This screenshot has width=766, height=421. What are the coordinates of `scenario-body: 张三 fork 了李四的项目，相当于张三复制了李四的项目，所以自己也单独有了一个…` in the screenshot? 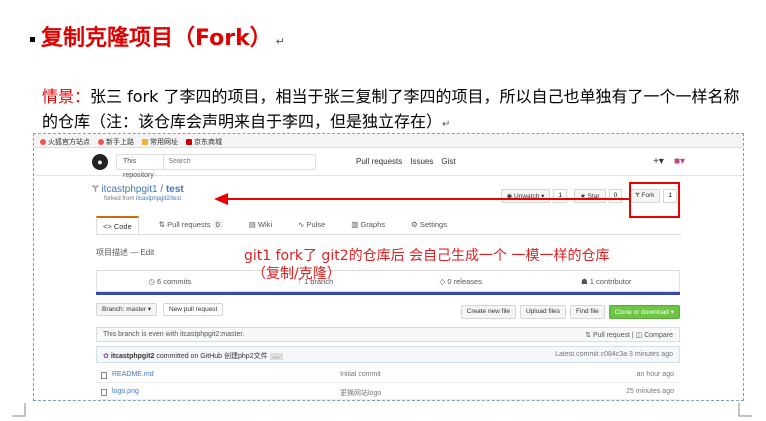 It's located at (391, 109).